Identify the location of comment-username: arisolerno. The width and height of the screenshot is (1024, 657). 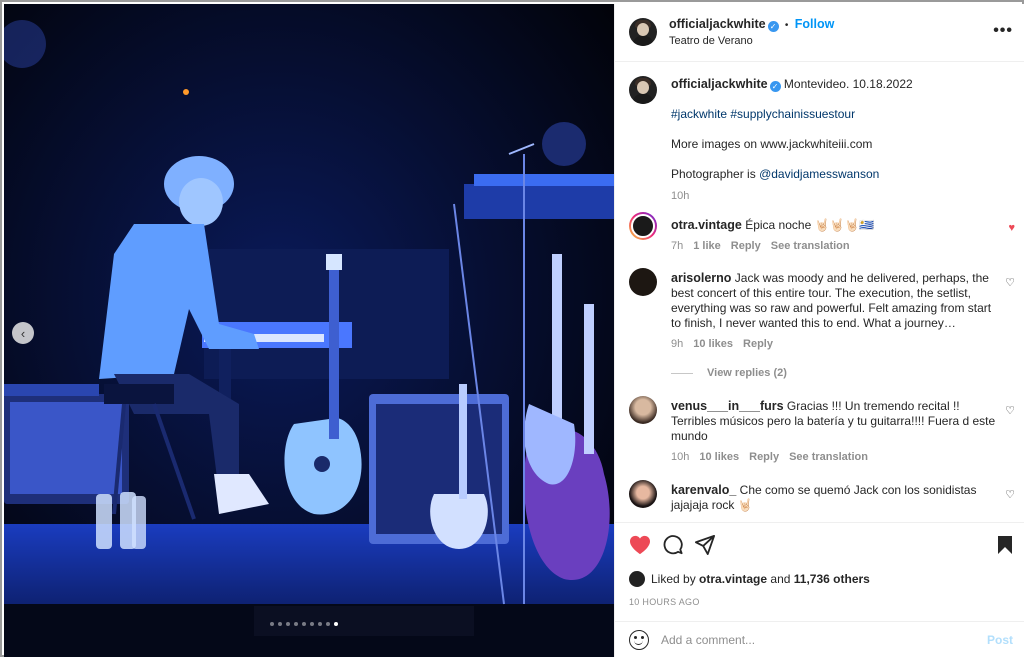
(701, 278).